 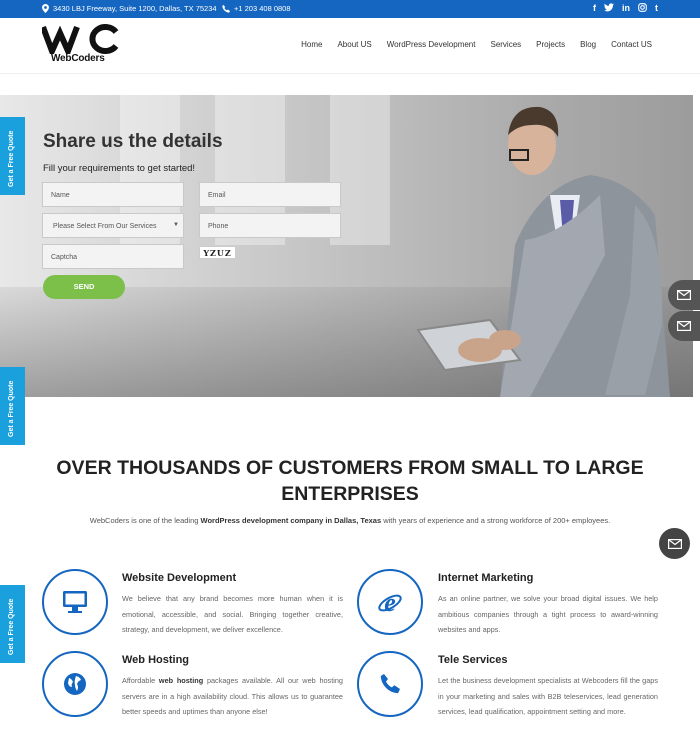 I want to click on service-select: Please Select From Our Services ▼, so click(x=113, y=225).